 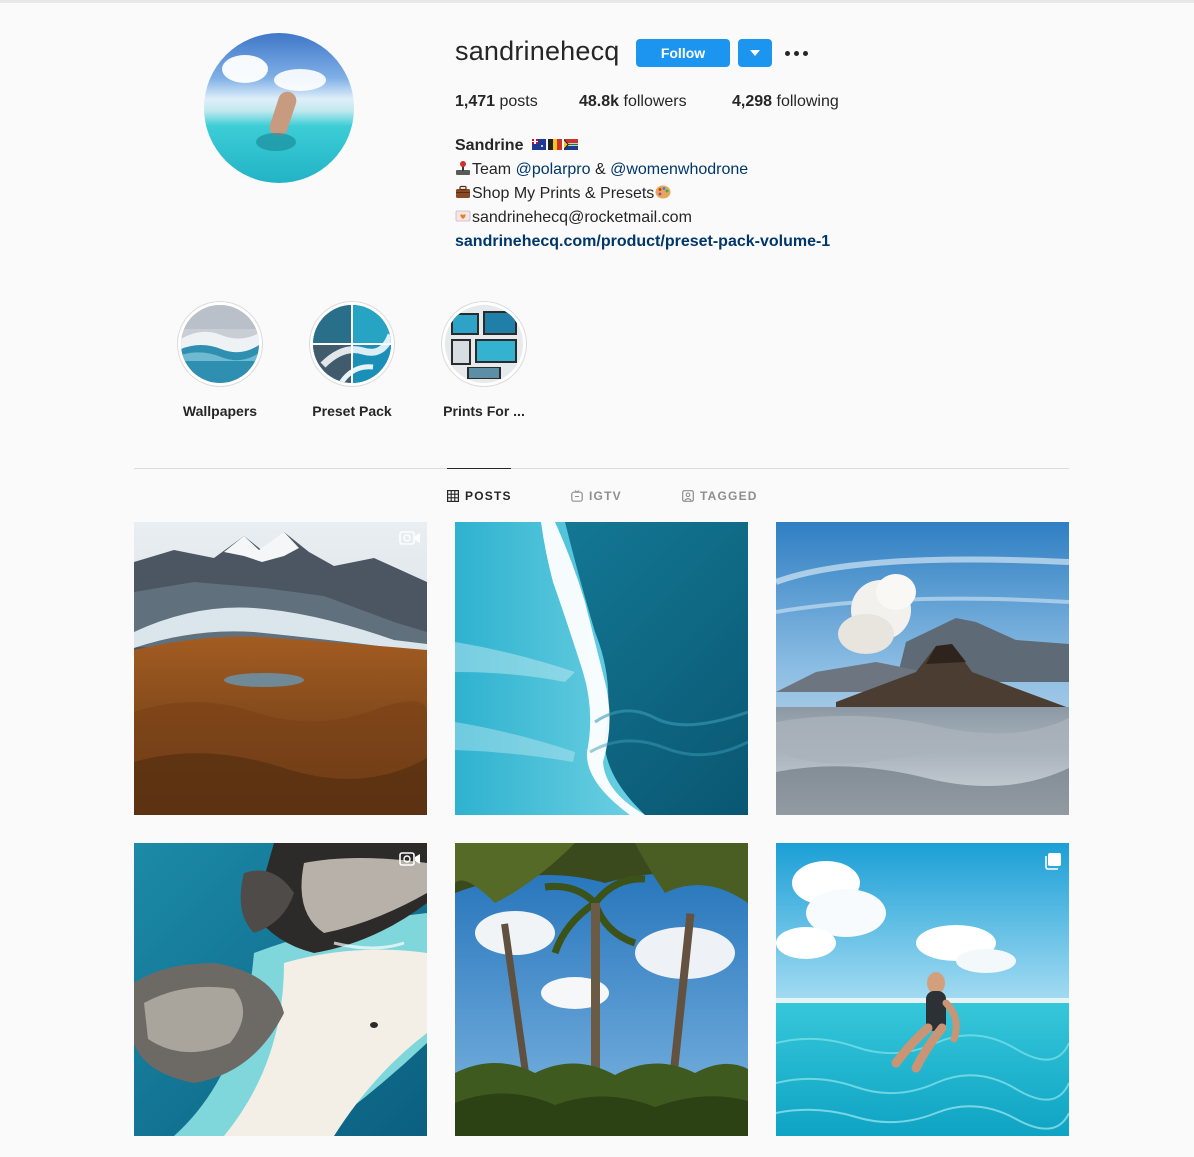 What do you see at coordinates (283, 114) in the screenshot?
I see `avatar-person` at bounding box center [283, 114].